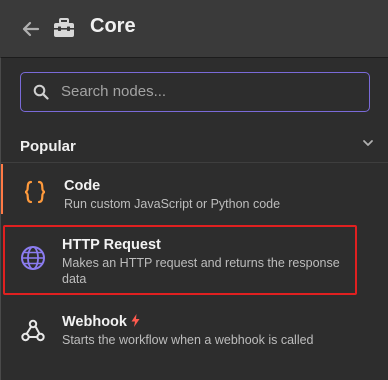  I want to click on chevron-down-icon, so click(368, 143).